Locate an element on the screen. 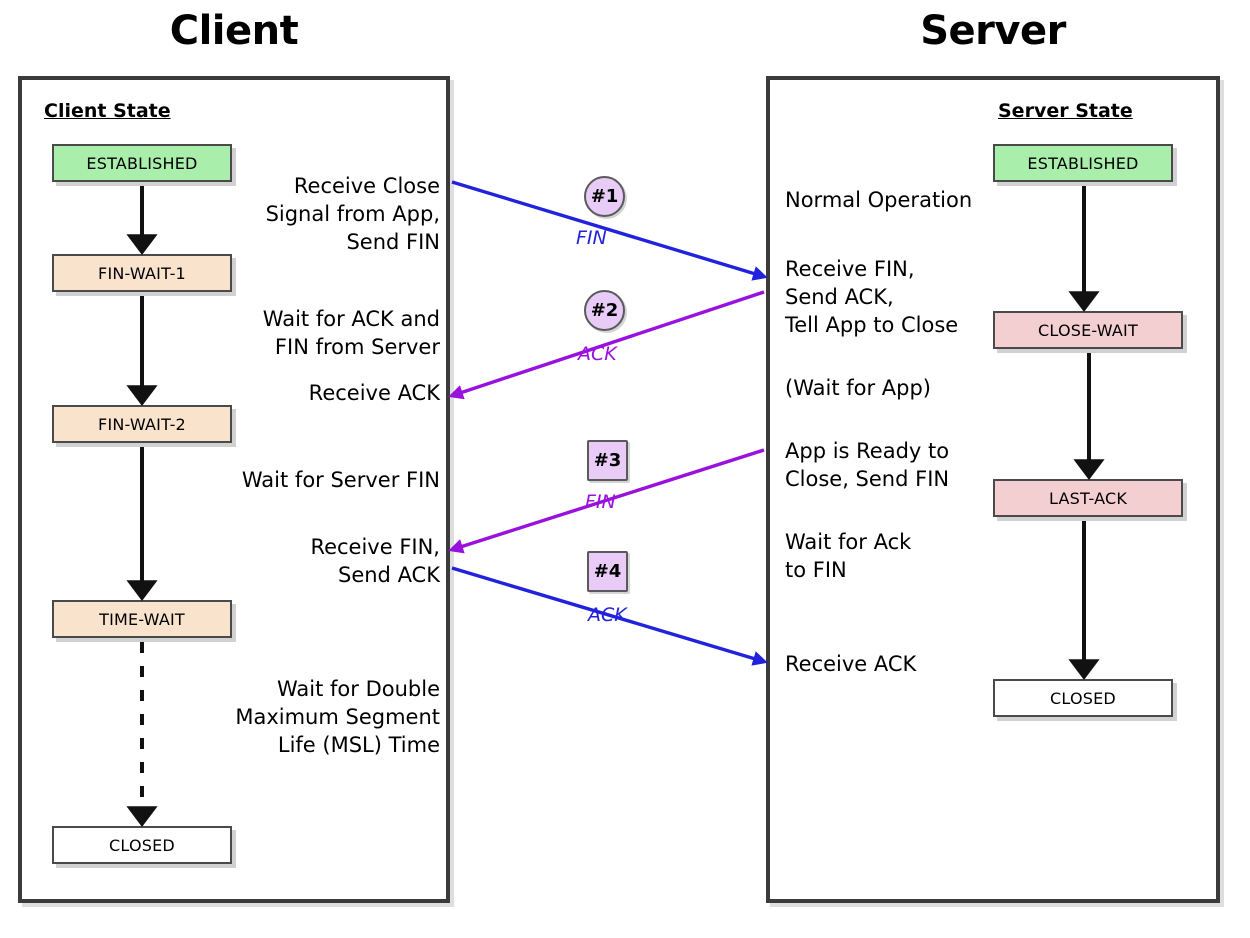 Image resolution: width=1250 pixels, height=938 pixels. client-state-closed: CLOSED is located at coordinates (142, 845).